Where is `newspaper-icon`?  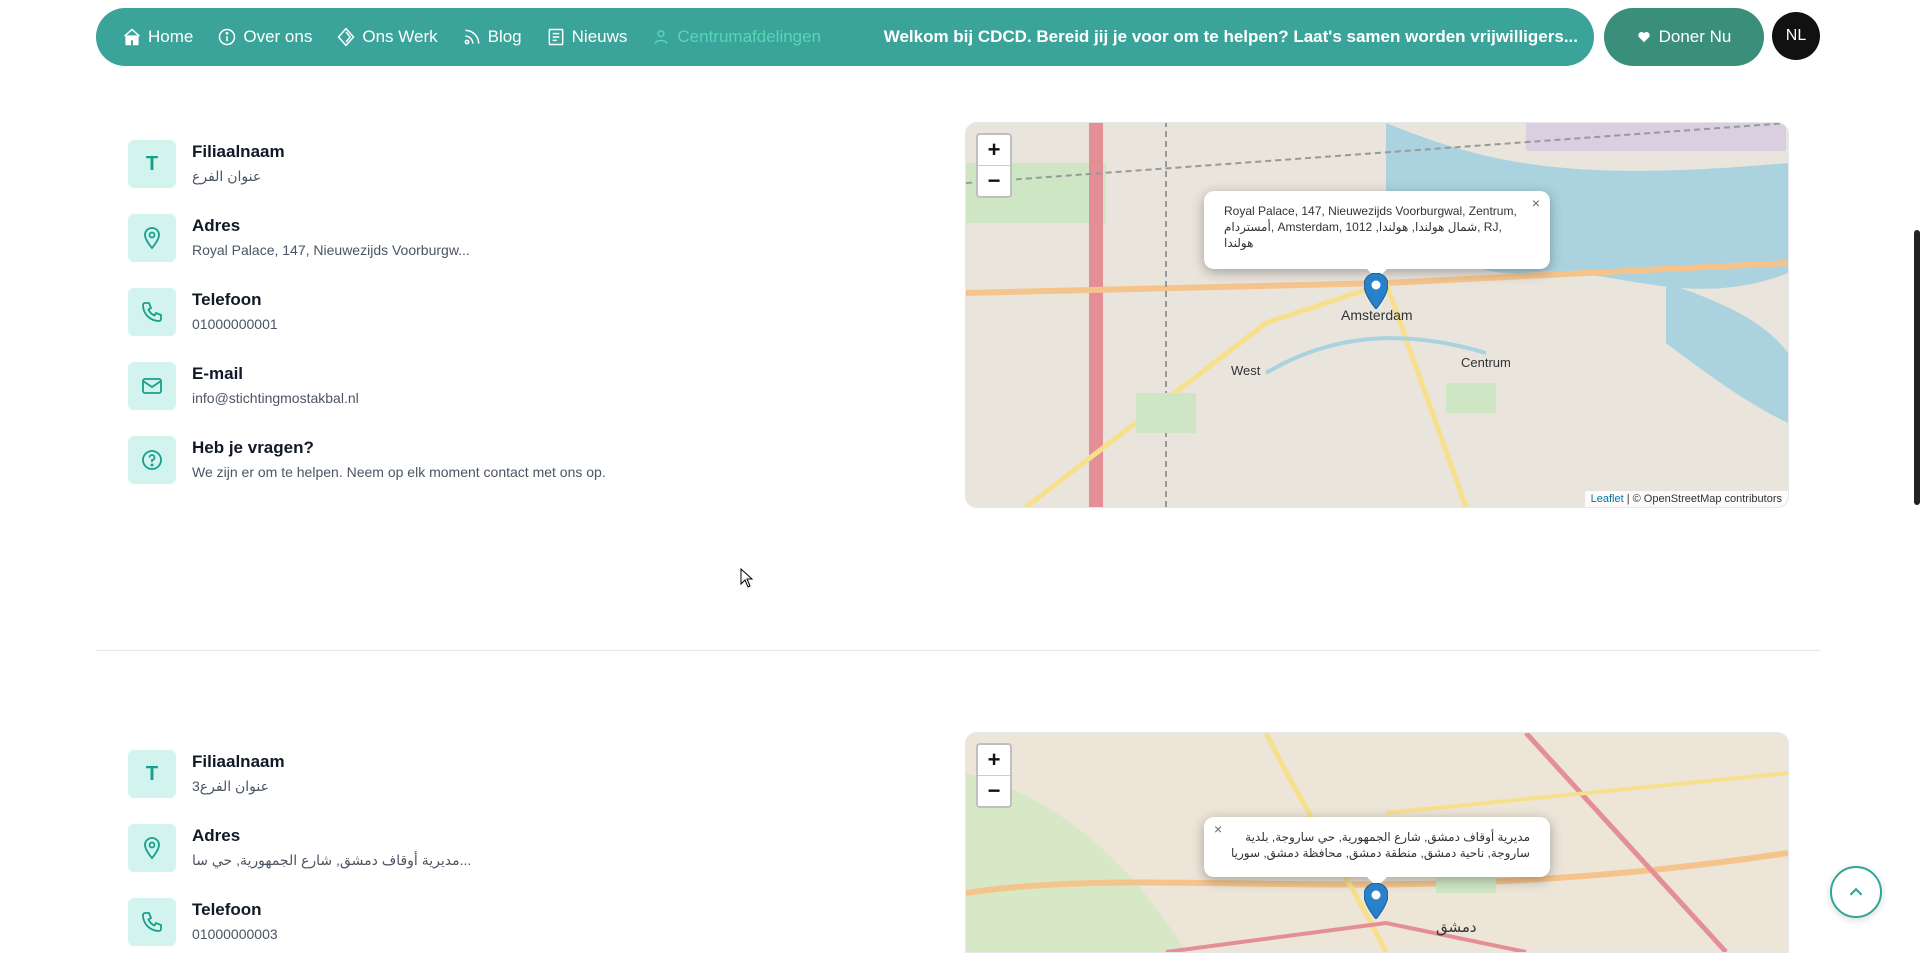 newspaper-icon is located at coordinates (556, 37).